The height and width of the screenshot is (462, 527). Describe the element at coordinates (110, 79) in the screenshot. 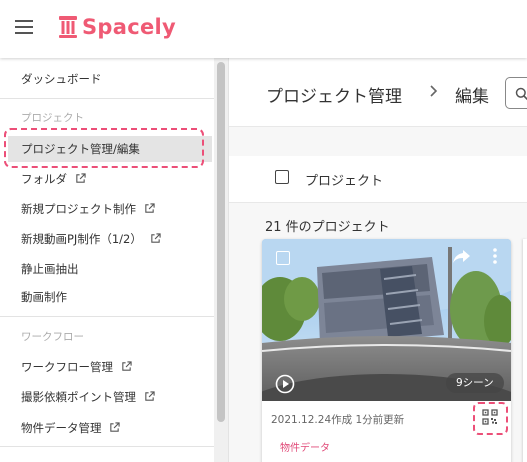

I see `sidebar-item-dashboard: ダッシュボード` at that location.